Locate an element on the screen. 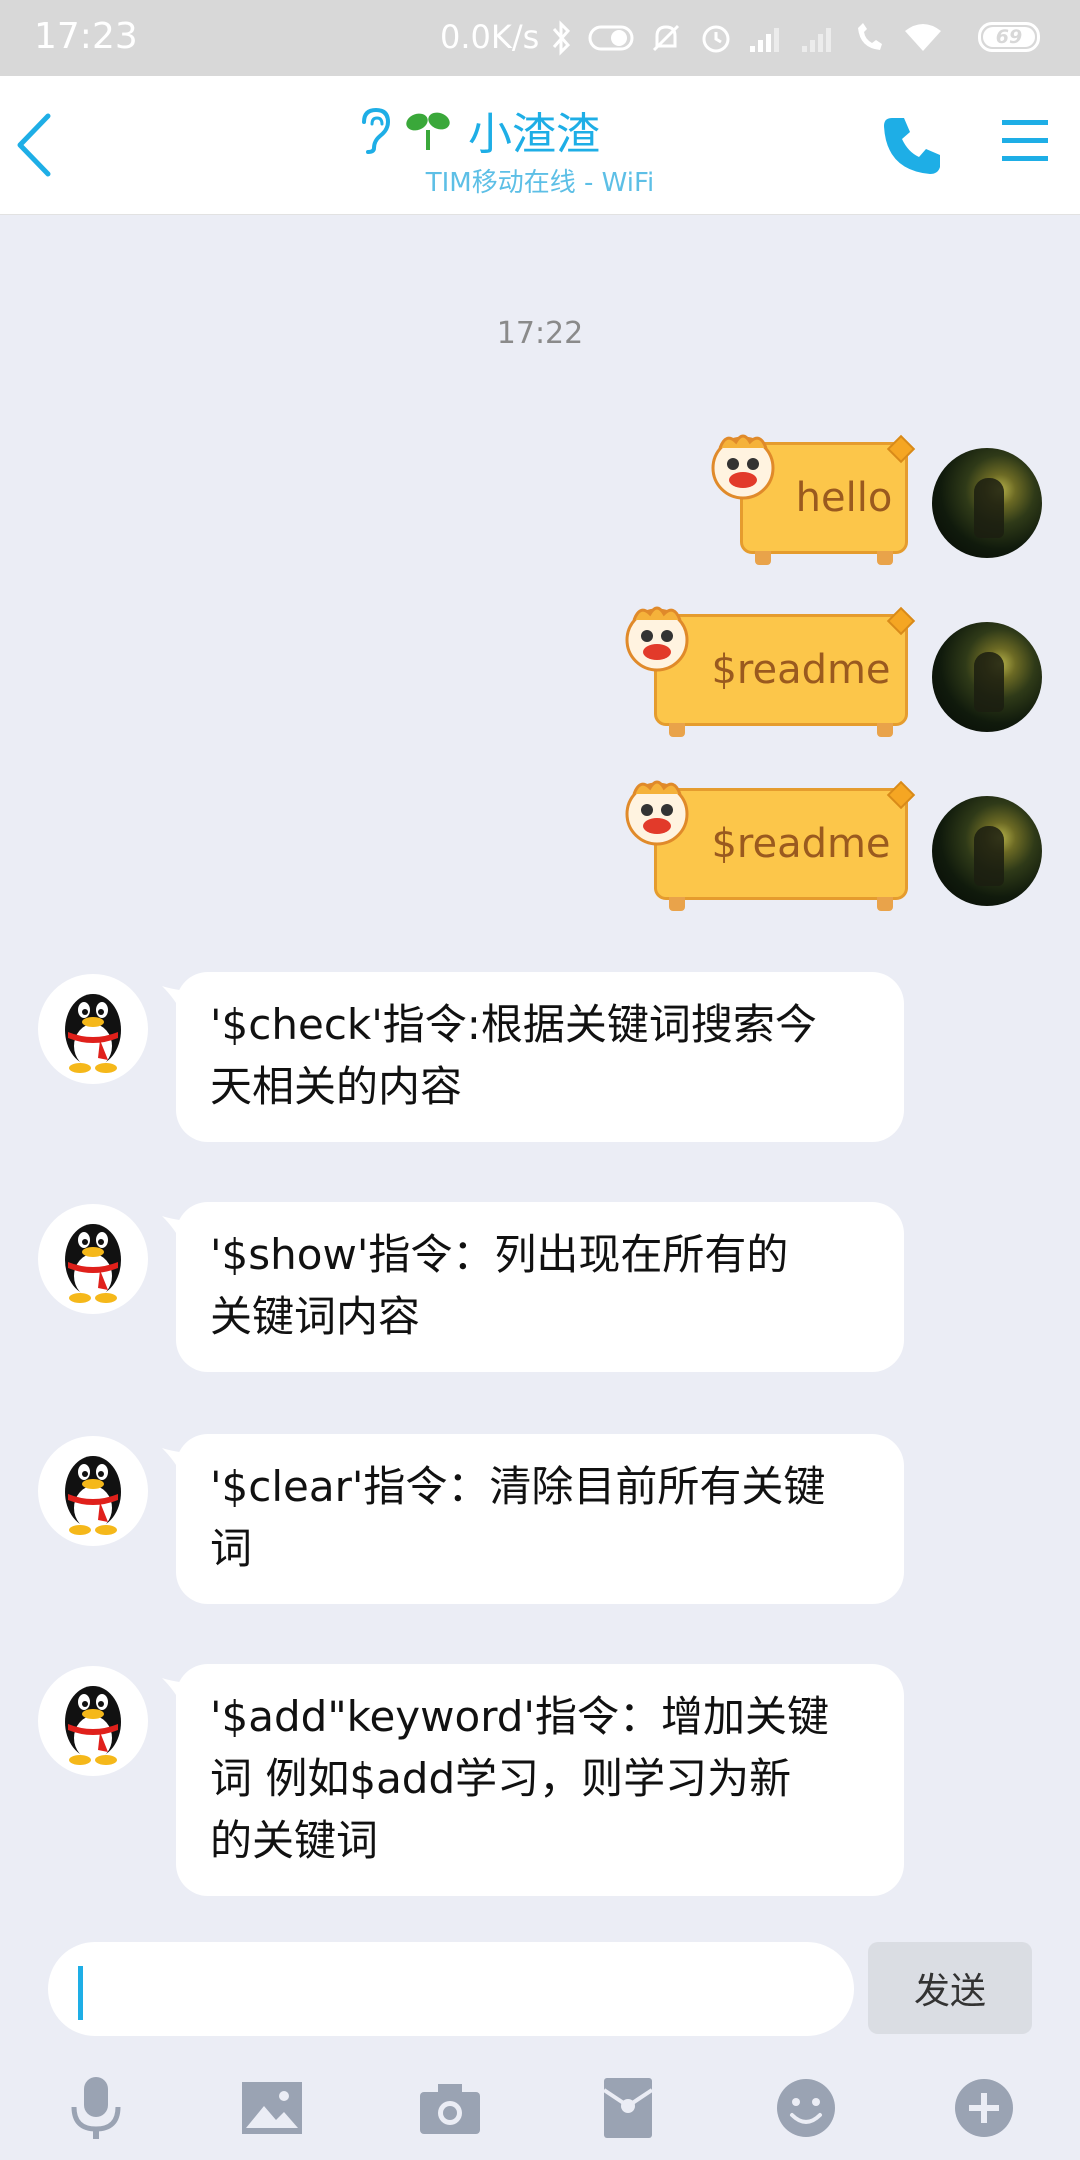 This screenshot has height=2160, width=1080. wifi-icon is located at coordinates (923, 37).